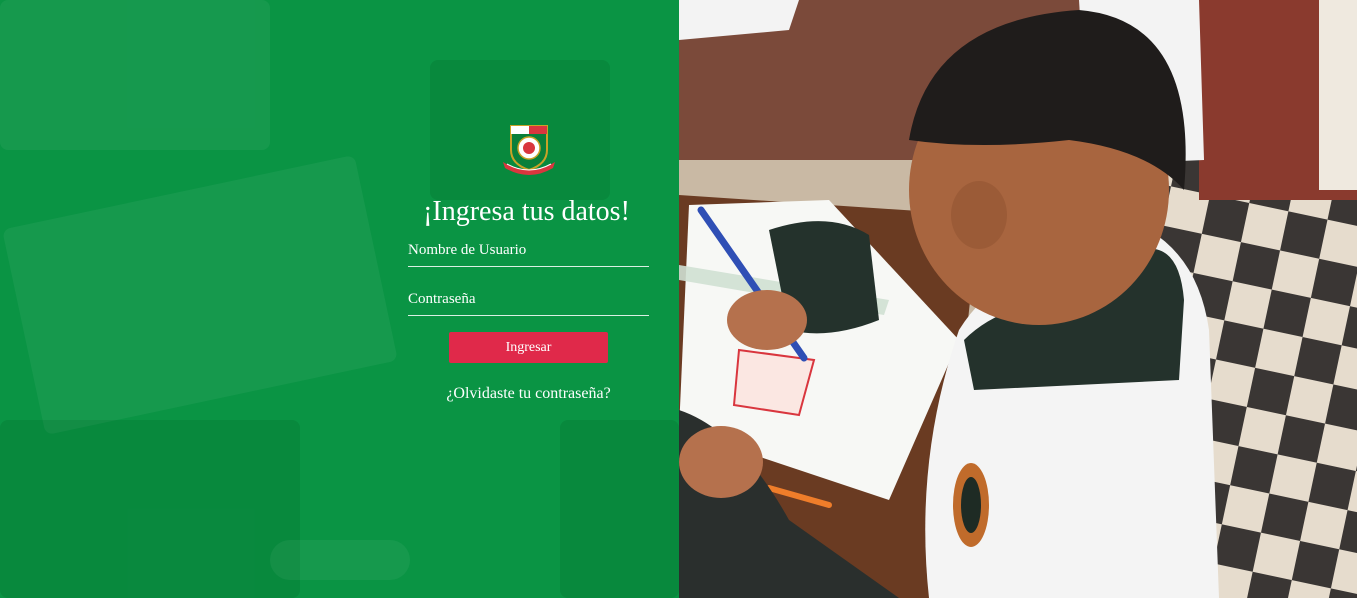 This screenshot has height=598, width=1357. I want to click on username-field: Nombre de Usuario, so click(530, 256).